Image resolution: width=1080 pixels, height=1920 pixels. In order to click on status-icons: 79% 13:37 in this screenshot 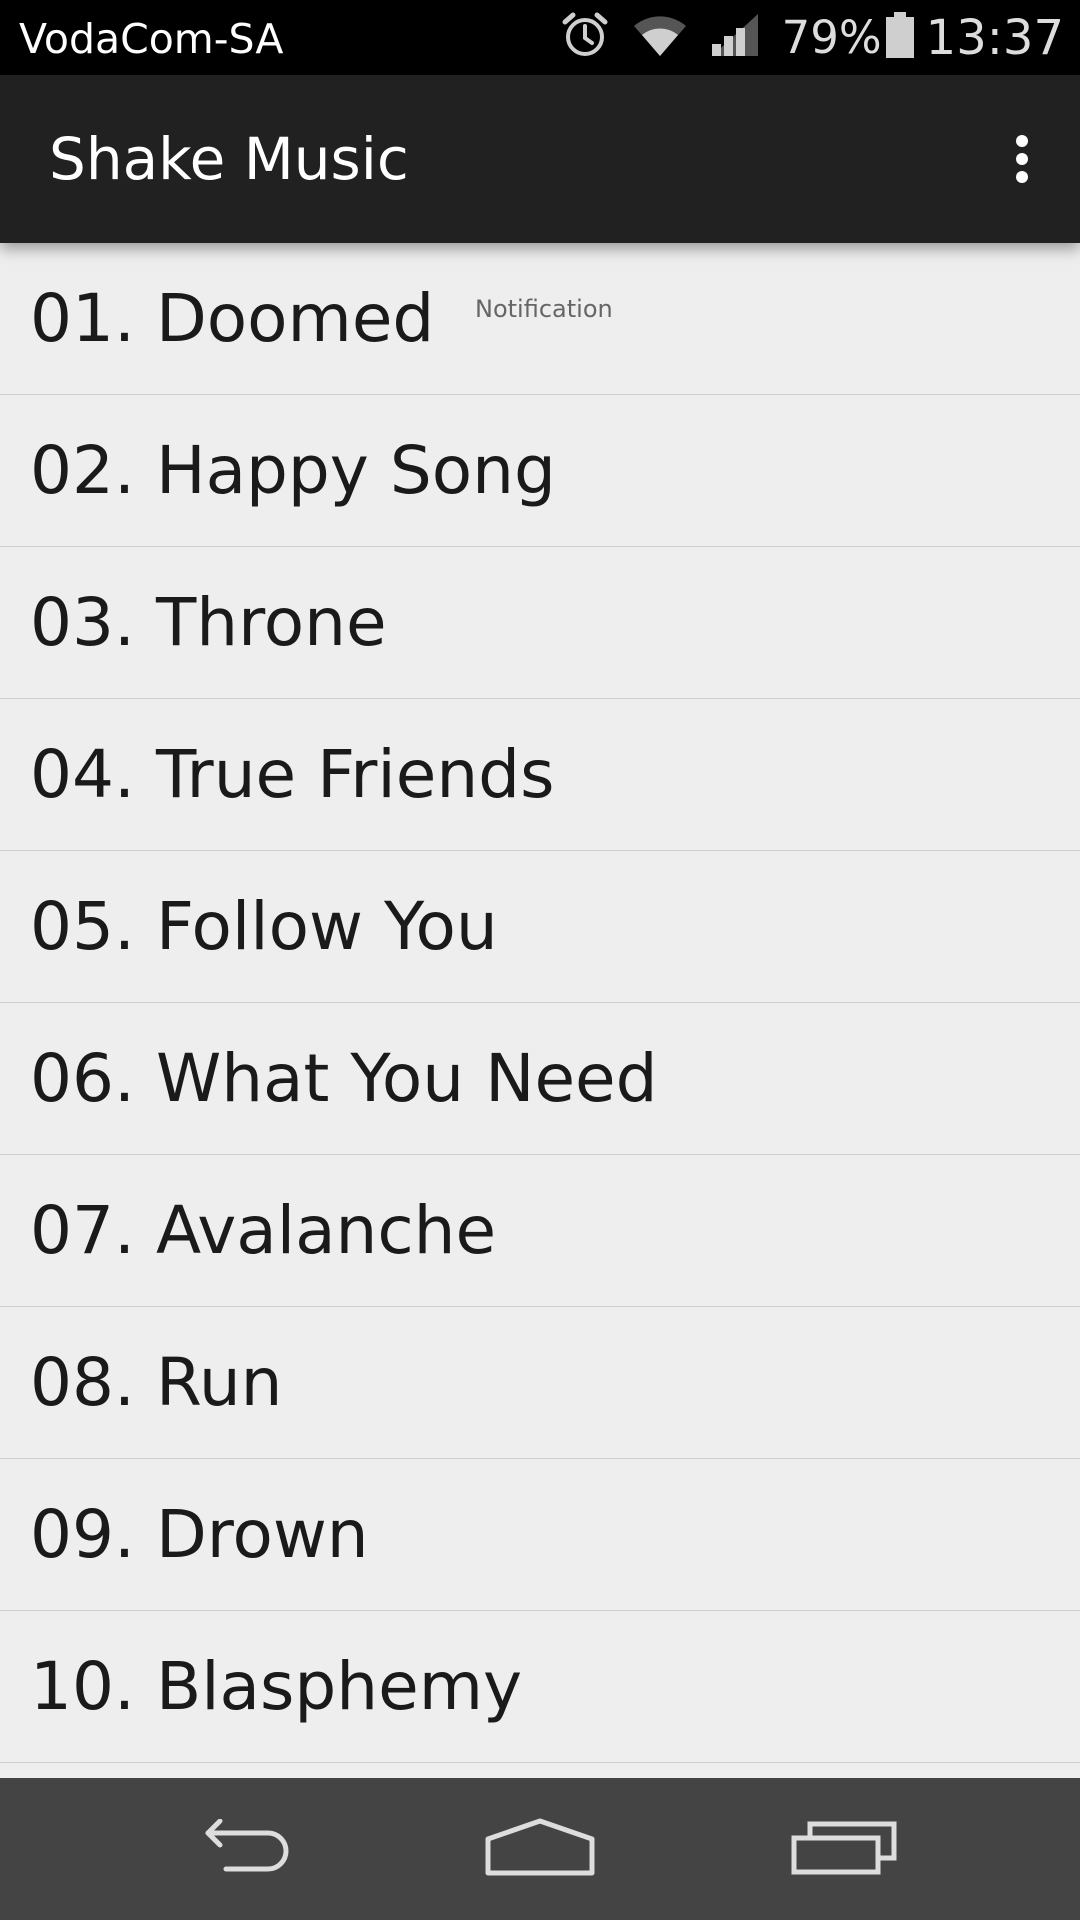, I will do `click(812, 37)`.